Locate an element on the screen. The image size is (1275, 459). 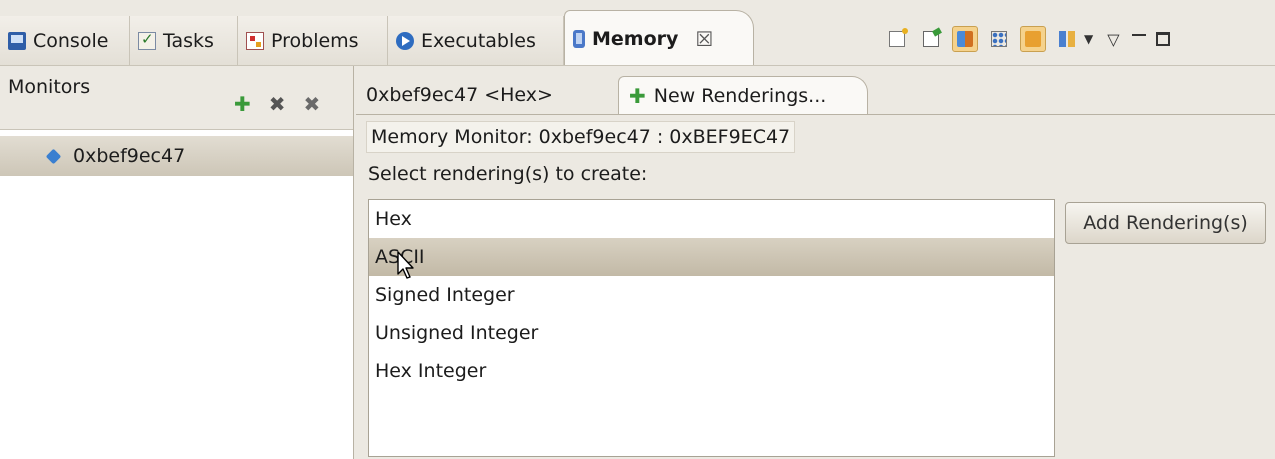
tab-problems: Problems is located at coordinates (313, 41).